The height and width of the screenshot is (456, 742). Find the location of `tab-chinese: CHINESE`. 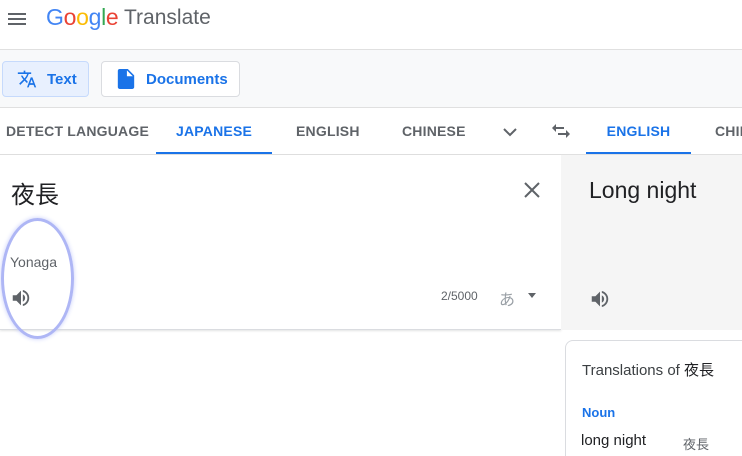

tab-chinese: CHINESE is located at coordinates (434, 131).